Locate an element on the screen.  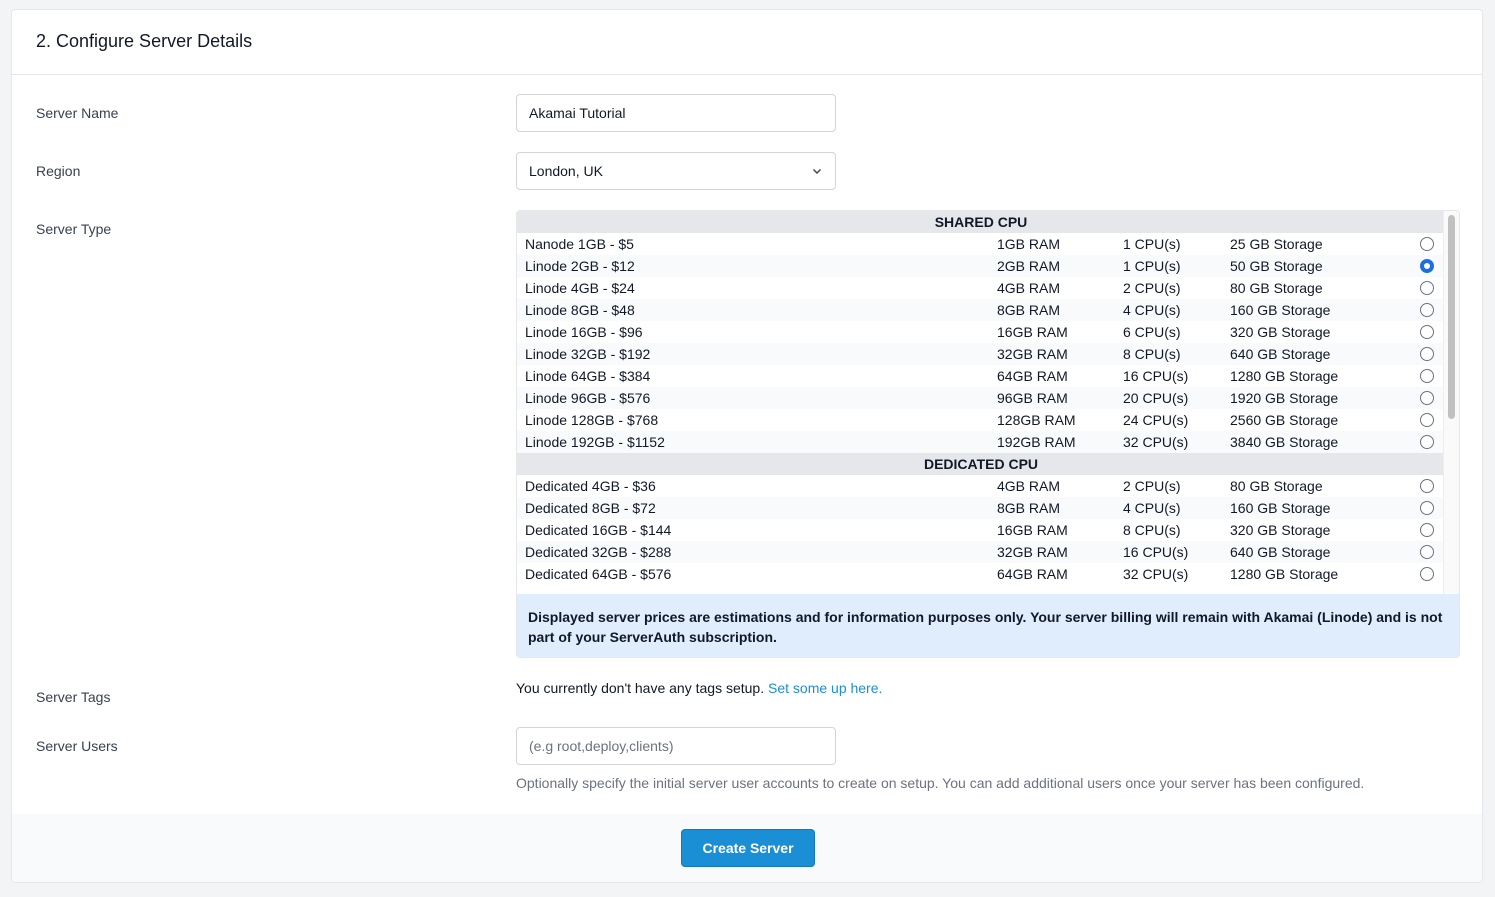
server-type-name: Linode 128GB - $768 is located at coordinates (592, 420).